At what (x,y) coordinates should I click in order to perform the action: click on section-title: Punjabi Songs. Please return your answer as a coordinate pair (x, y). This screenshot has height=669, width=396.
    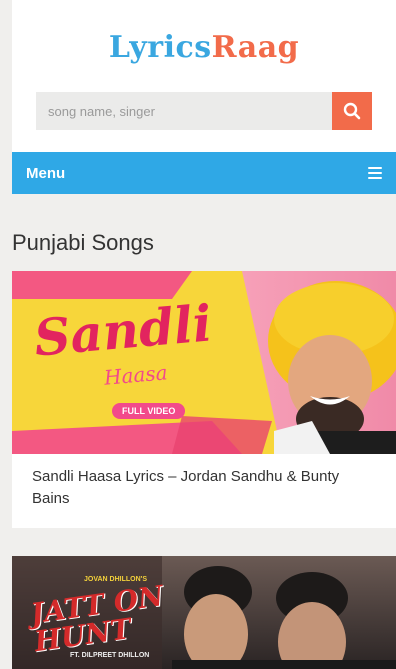
    Looking at the image, I should click on (83, 242).